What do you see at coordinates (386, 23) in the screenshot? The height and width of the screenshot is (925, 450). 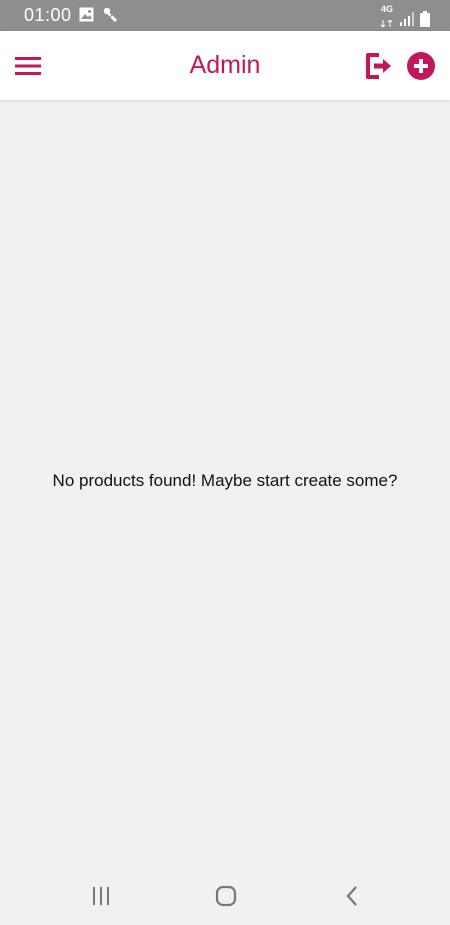 I see `data-arrows-icon` at bounding box center [386, 23].